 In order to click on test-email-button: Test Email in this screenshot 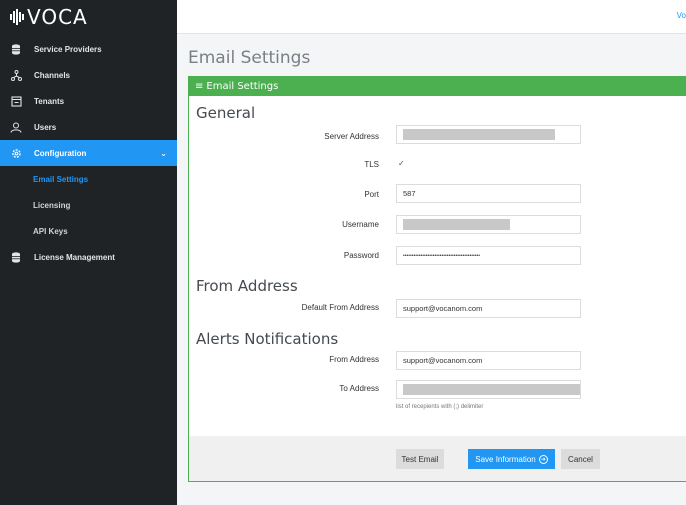, I will do `click(420, 459)`.